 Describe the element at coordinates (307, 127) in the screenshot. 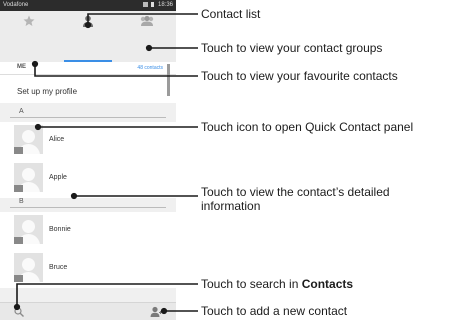

I see `annotation-quick-contact: Touch icon to open Quick Contact panel` at that location.